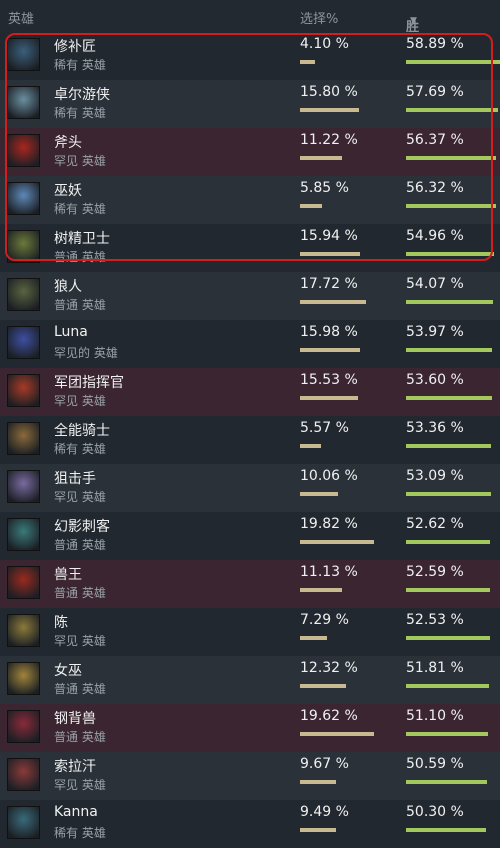 This screenshot has width=500, height=848. I want to click on pick-rate-value: 15.80 %, so click(329, 92).